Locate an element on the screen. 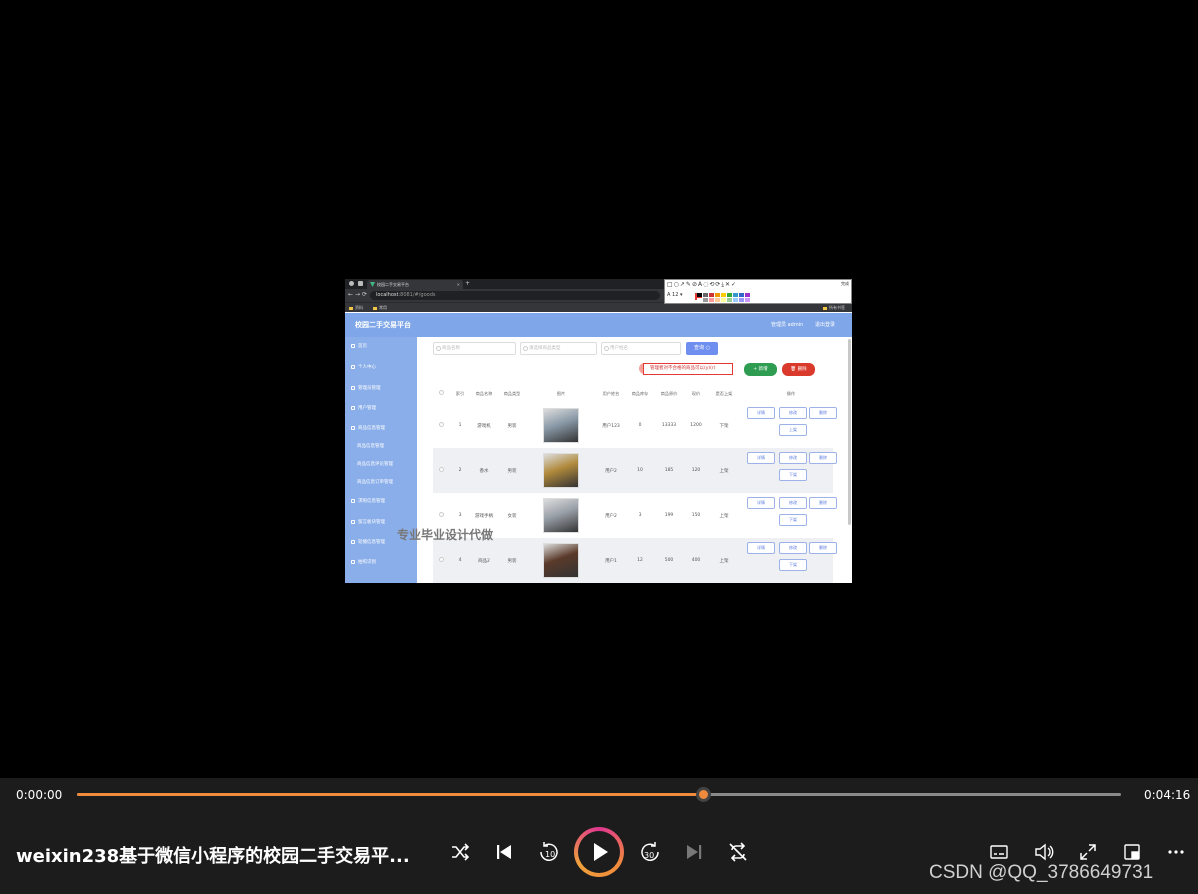 The width and height of the screenshot is (1198, 894). seek-thumb is located at coordinates (704, 794).